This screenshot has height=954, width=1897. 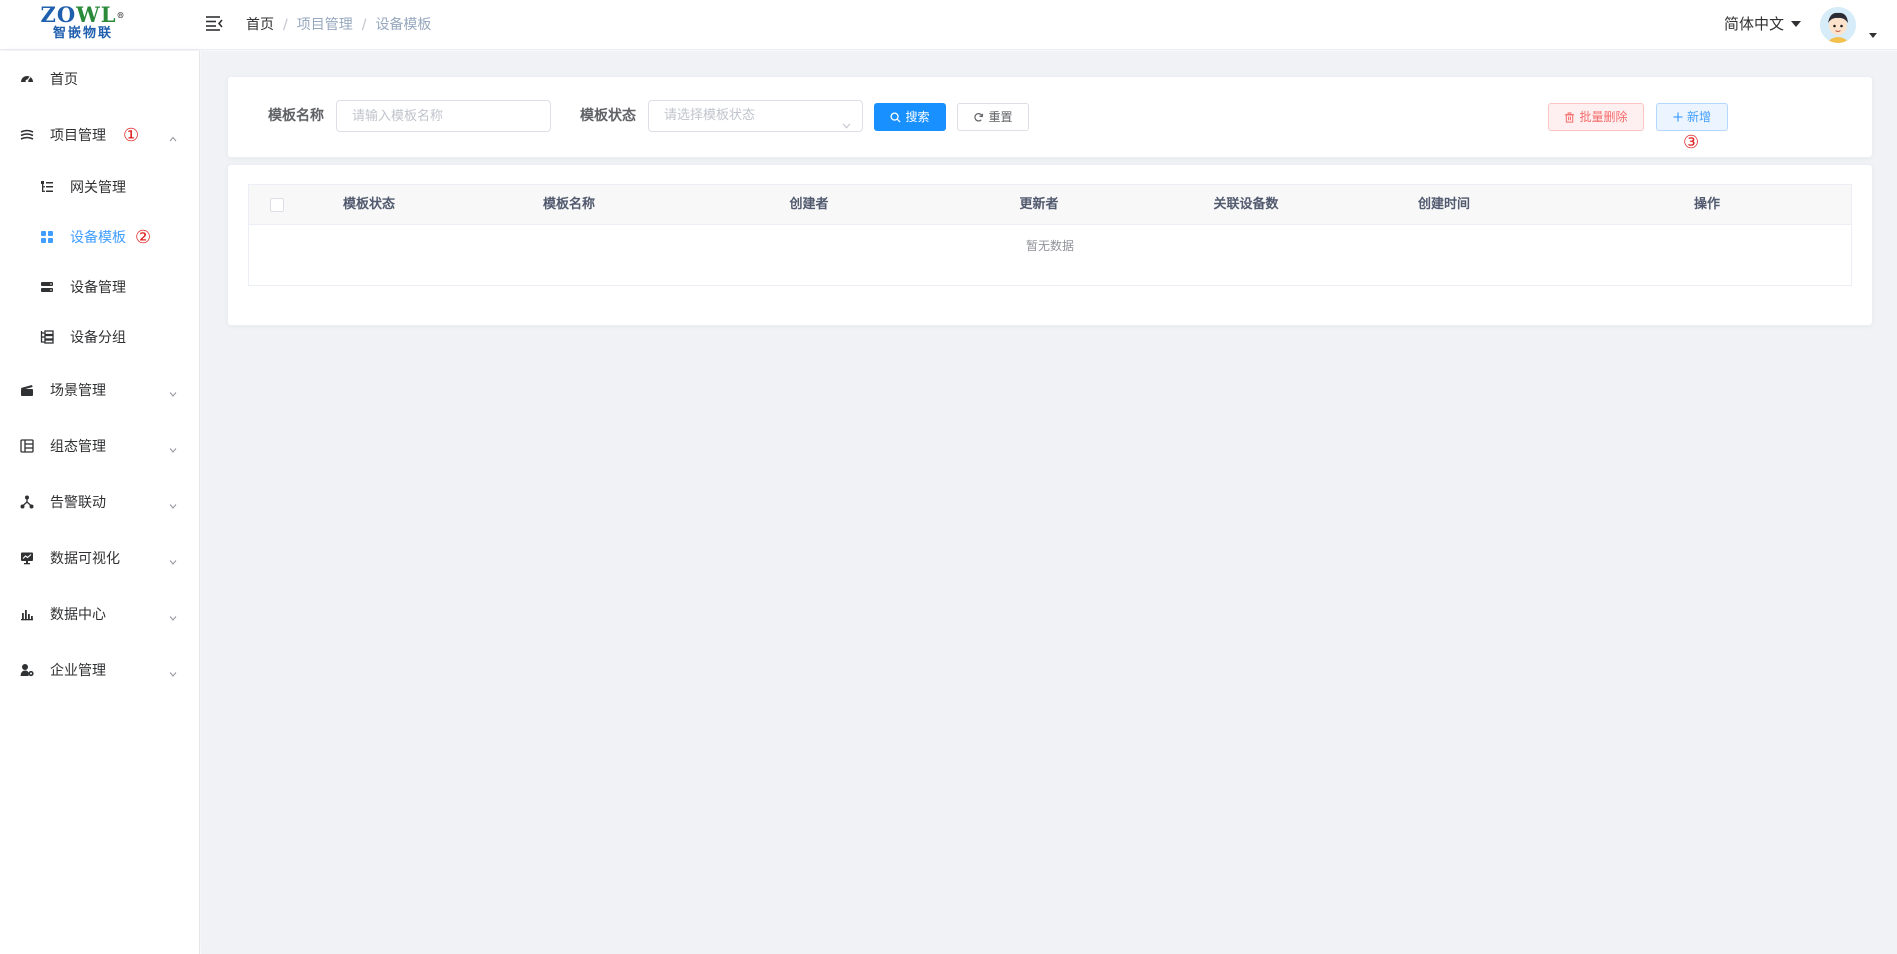 What do you see at coordinates (1444, 205) in the screenshot?
I see `column-header-created-time: 创建时间` at bounding box center [1444, 205].